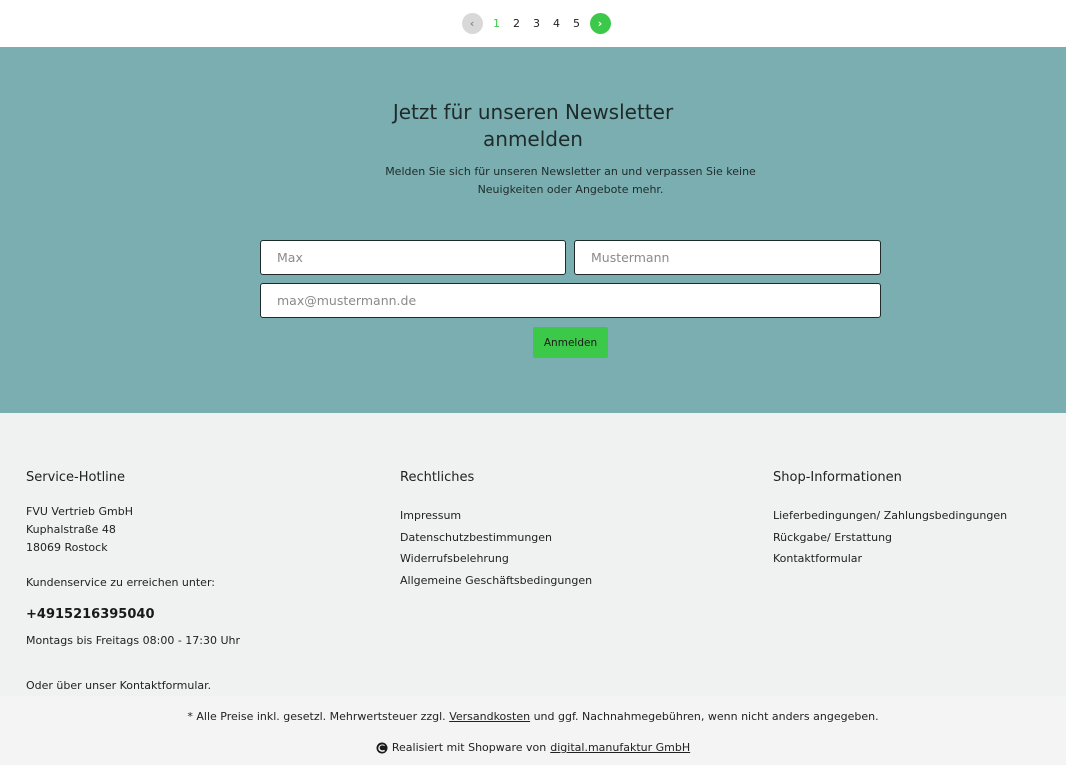 The height and width of the screenshot is (765, 1066). I want to click on support-text: Kundenservice zu erreichen unter:, so click(120, 582).